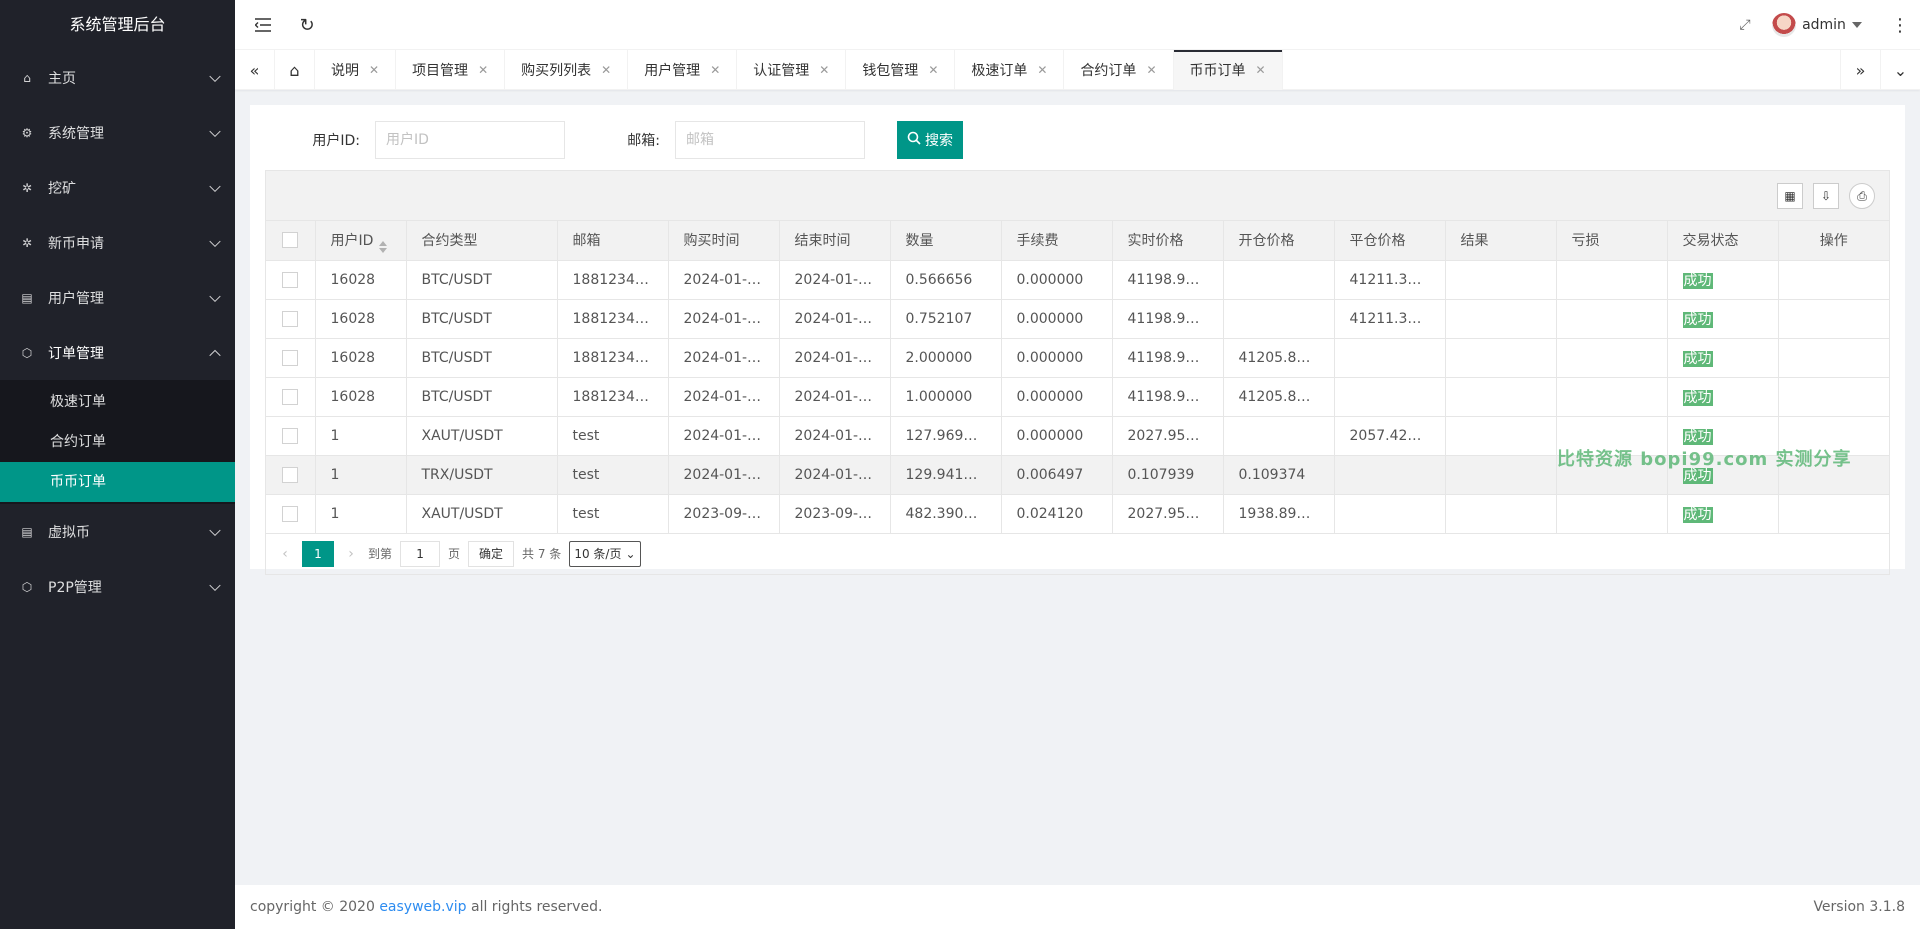 The height and width of the screenshot is (929, 1920). Describe the element at coordinates (1077, 140) in the screenshot. I see `search-form: 用户ID: 邮箱: 搜索` at that location.